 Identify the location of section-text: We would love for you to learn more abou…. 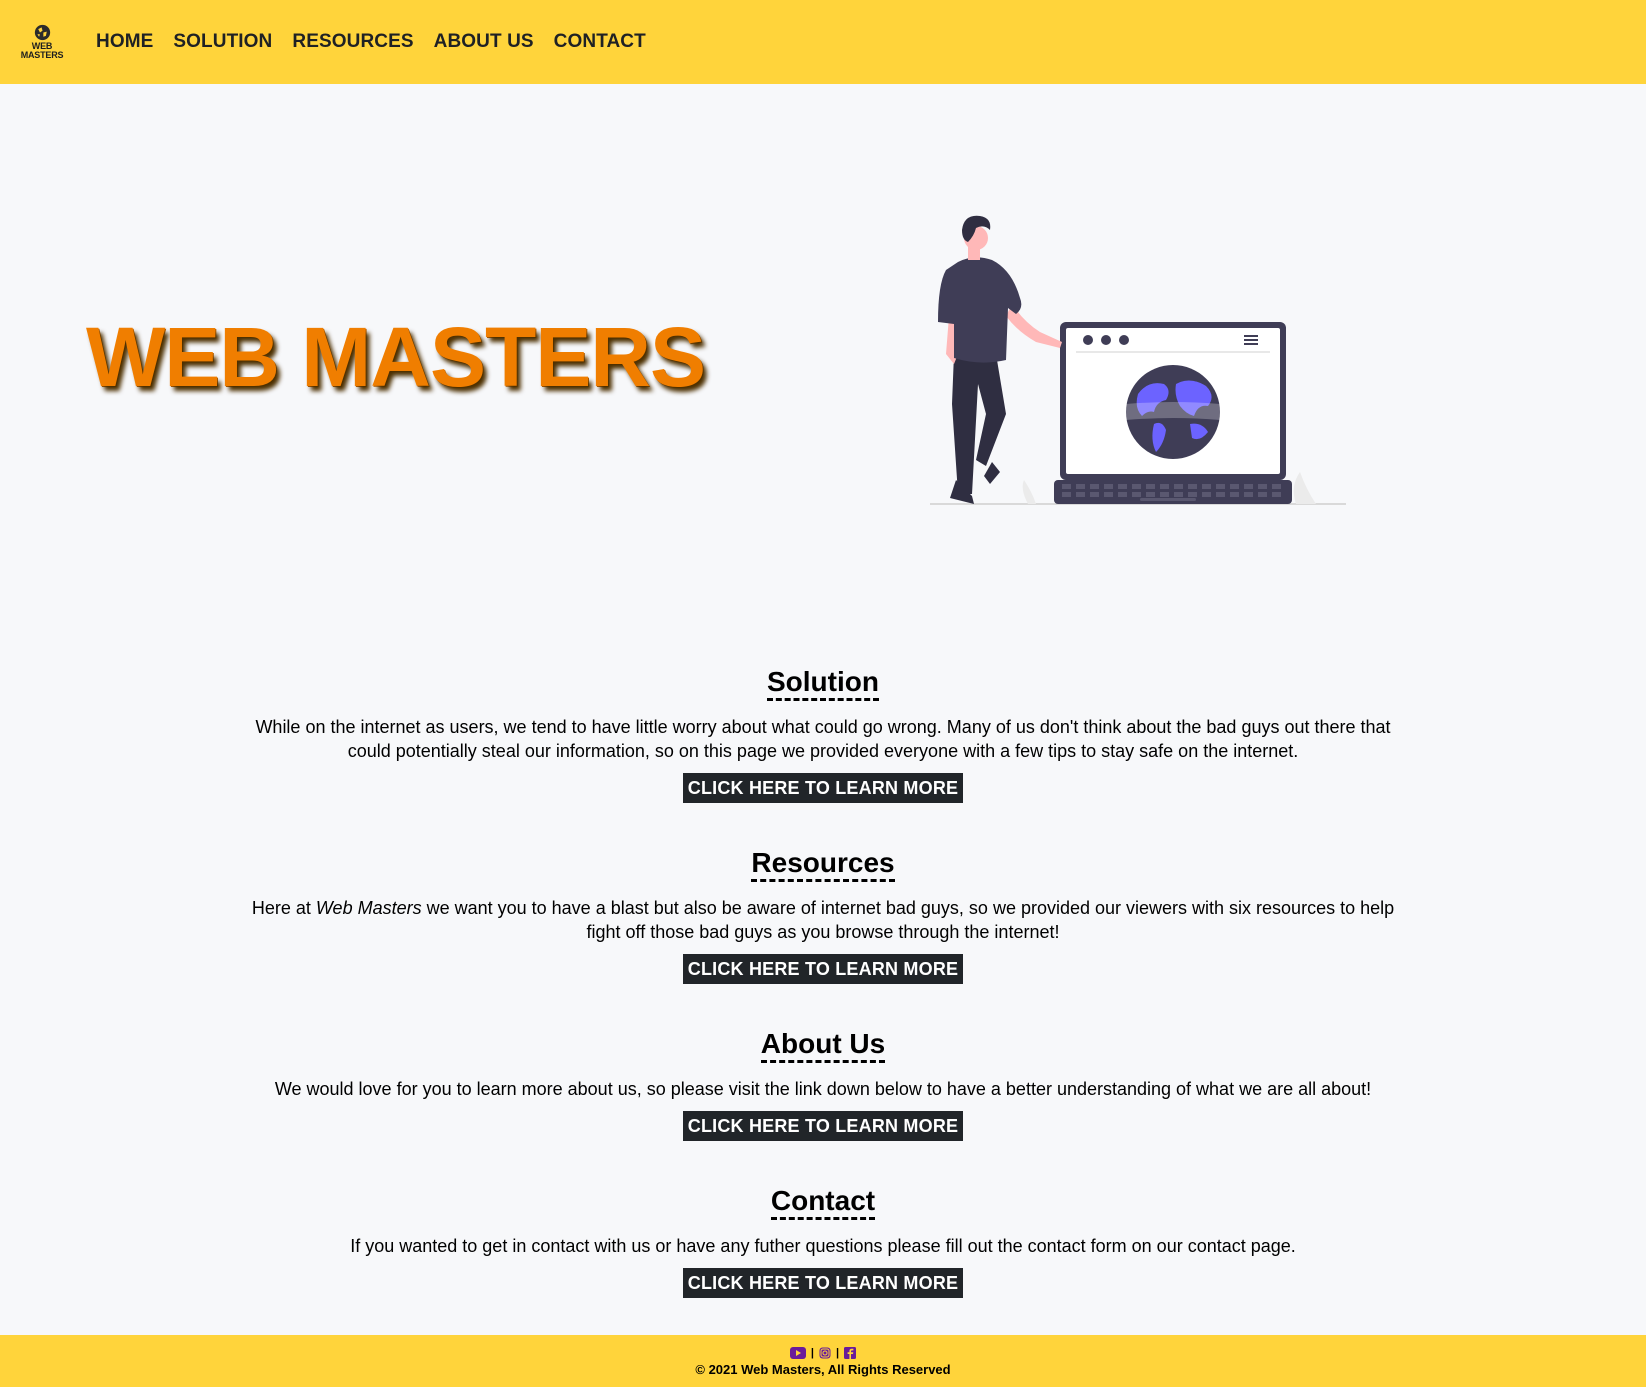
(823, 1089).